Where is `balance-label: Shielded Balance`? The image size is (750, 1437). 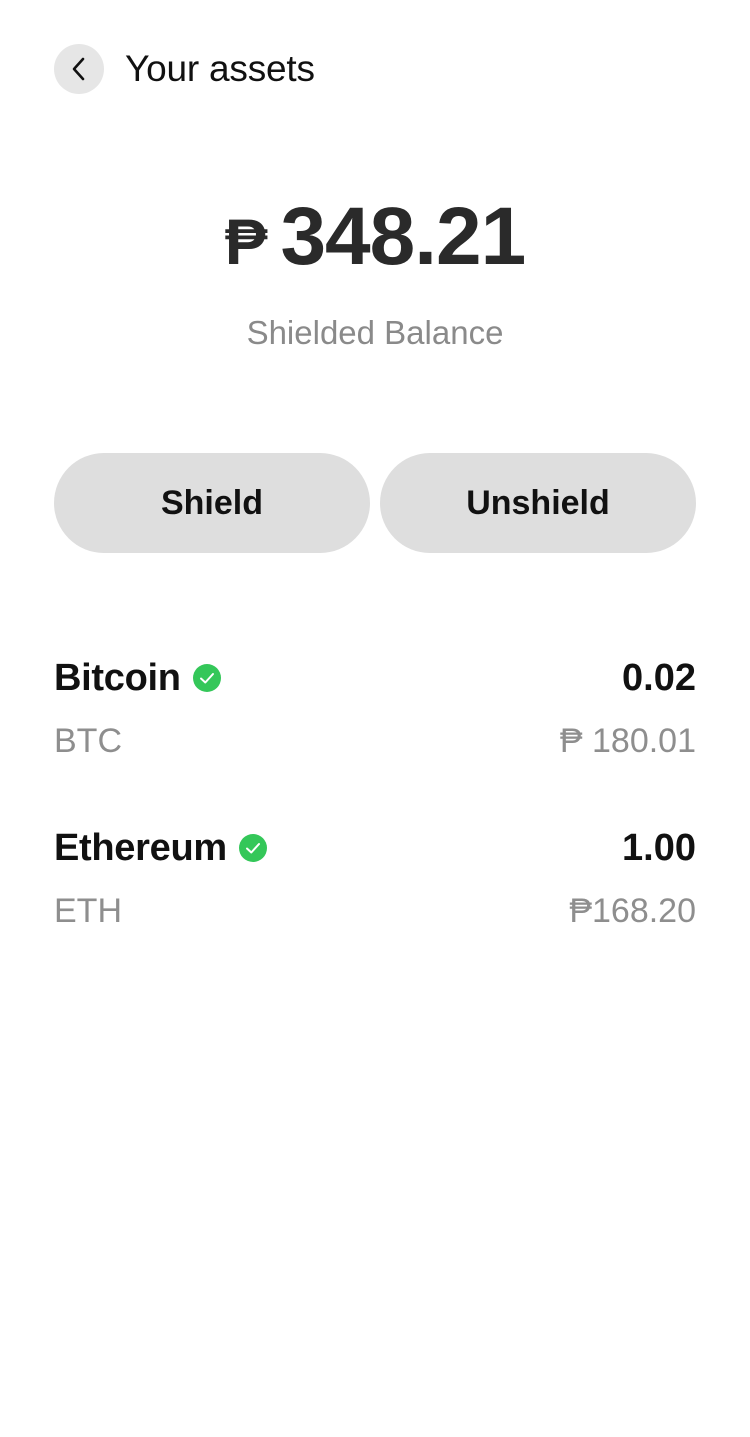
balance-label: Shielded Balance is located at coordinates (375, 332).